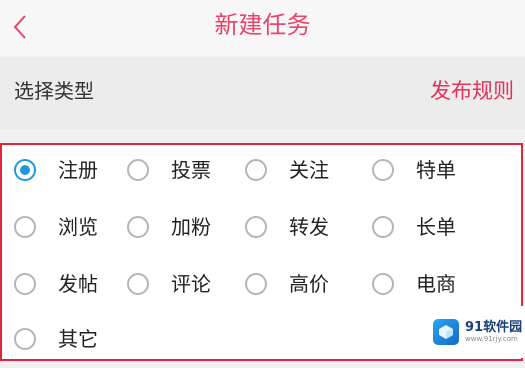  What do you see at coordinates (191, 284) in the screenshot?
I see `option-label: 评论` at bounding box center [191, 284].